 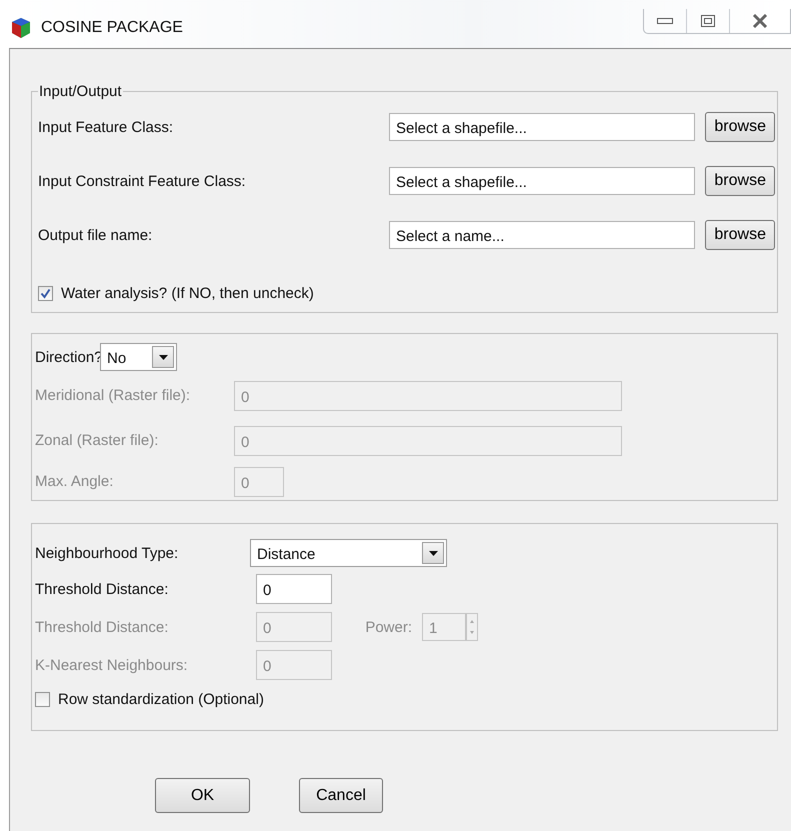 I want to click on field-label: Zonal (Raster file):, so click(x=97, y=440).